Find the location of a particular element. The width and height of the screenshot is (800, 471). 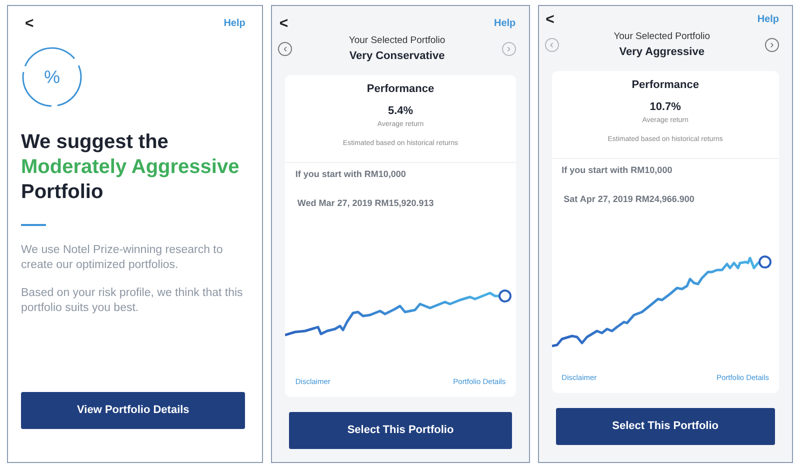

previous-button: ‹ is located at coordinates (285, 49).